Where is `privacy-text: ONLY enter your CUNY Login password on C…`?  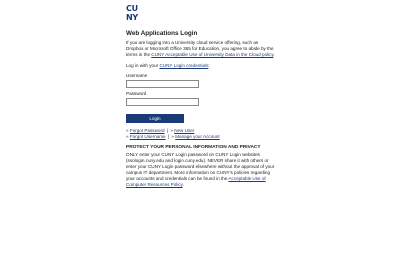
privacy-text: ONLY enter your CUNY Login password on C… is located at coordinates (201, 170).